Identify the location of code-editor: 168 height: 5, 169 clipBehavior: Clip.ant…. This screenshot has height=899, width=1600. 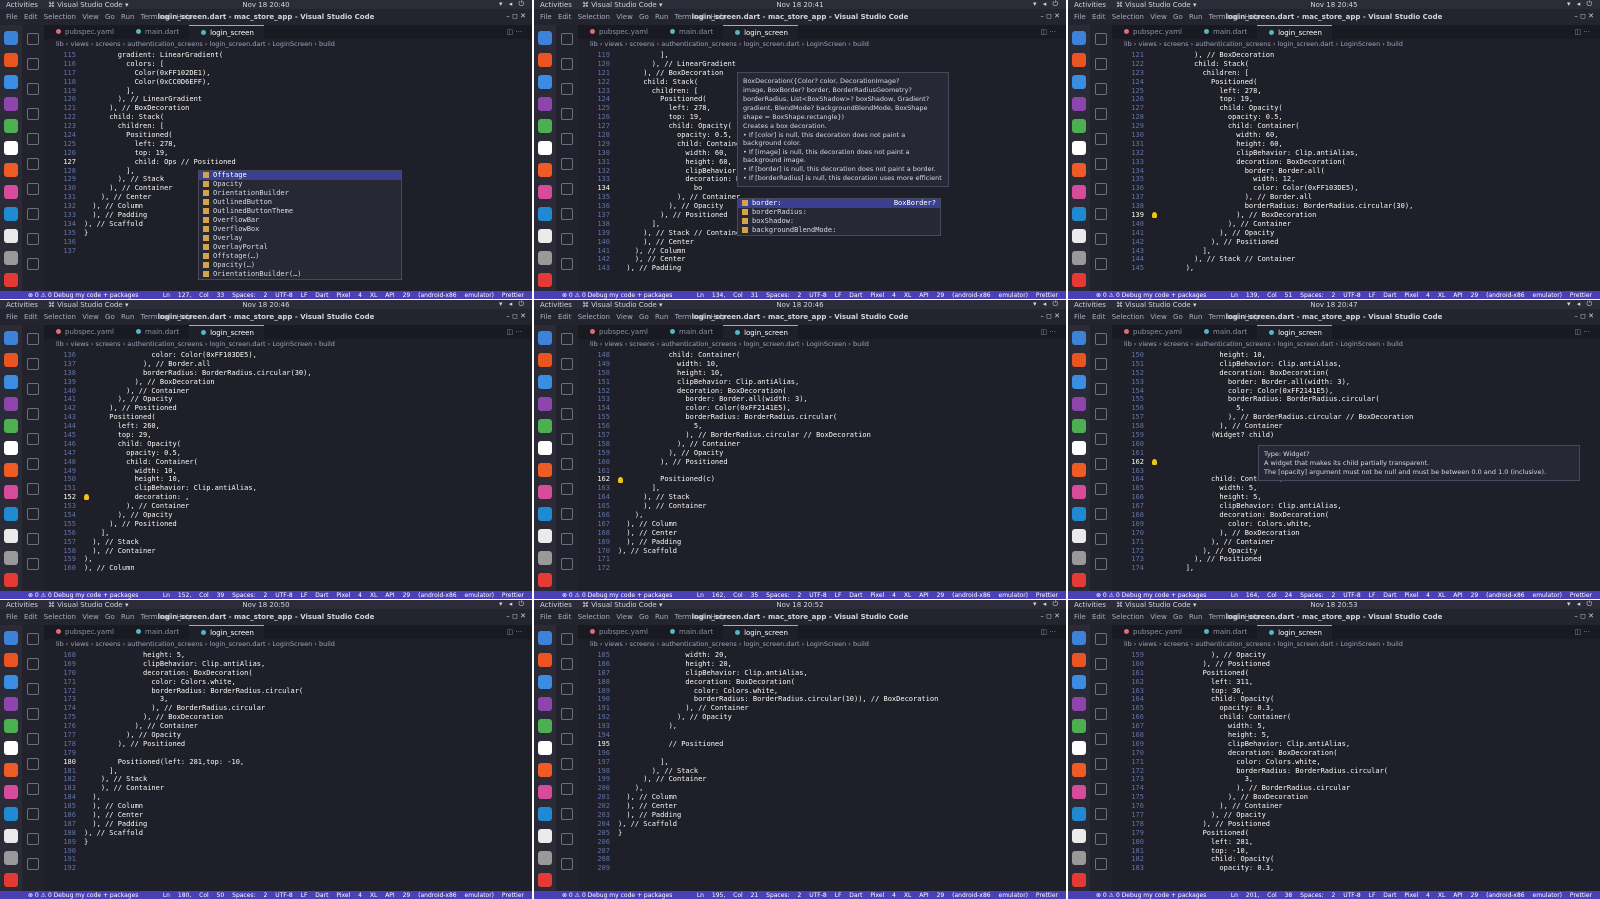
(288, 771).